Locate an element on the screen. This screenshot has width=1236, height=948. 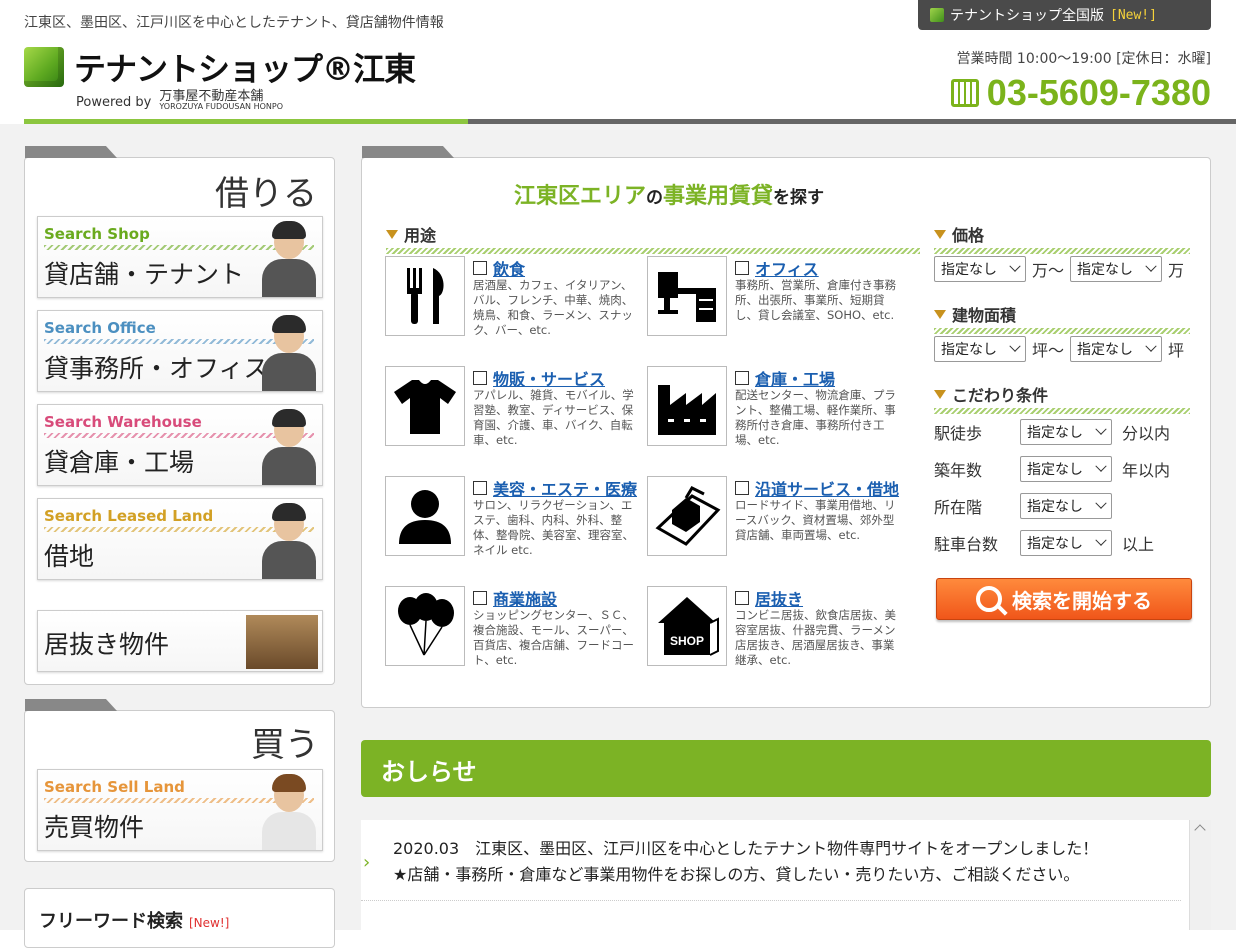
condition-label: 駐車台数 is located at coordinates (966, 544).